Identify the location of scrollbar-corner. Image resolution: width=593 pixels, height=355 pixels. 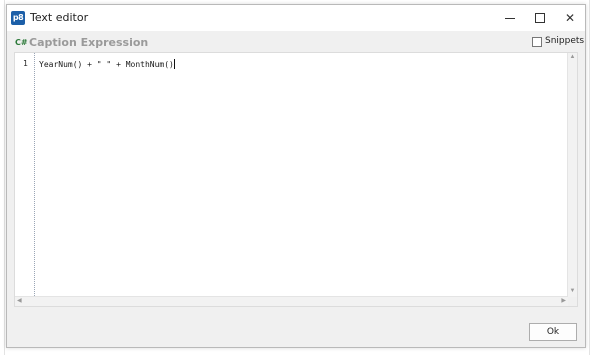
(572, 301).